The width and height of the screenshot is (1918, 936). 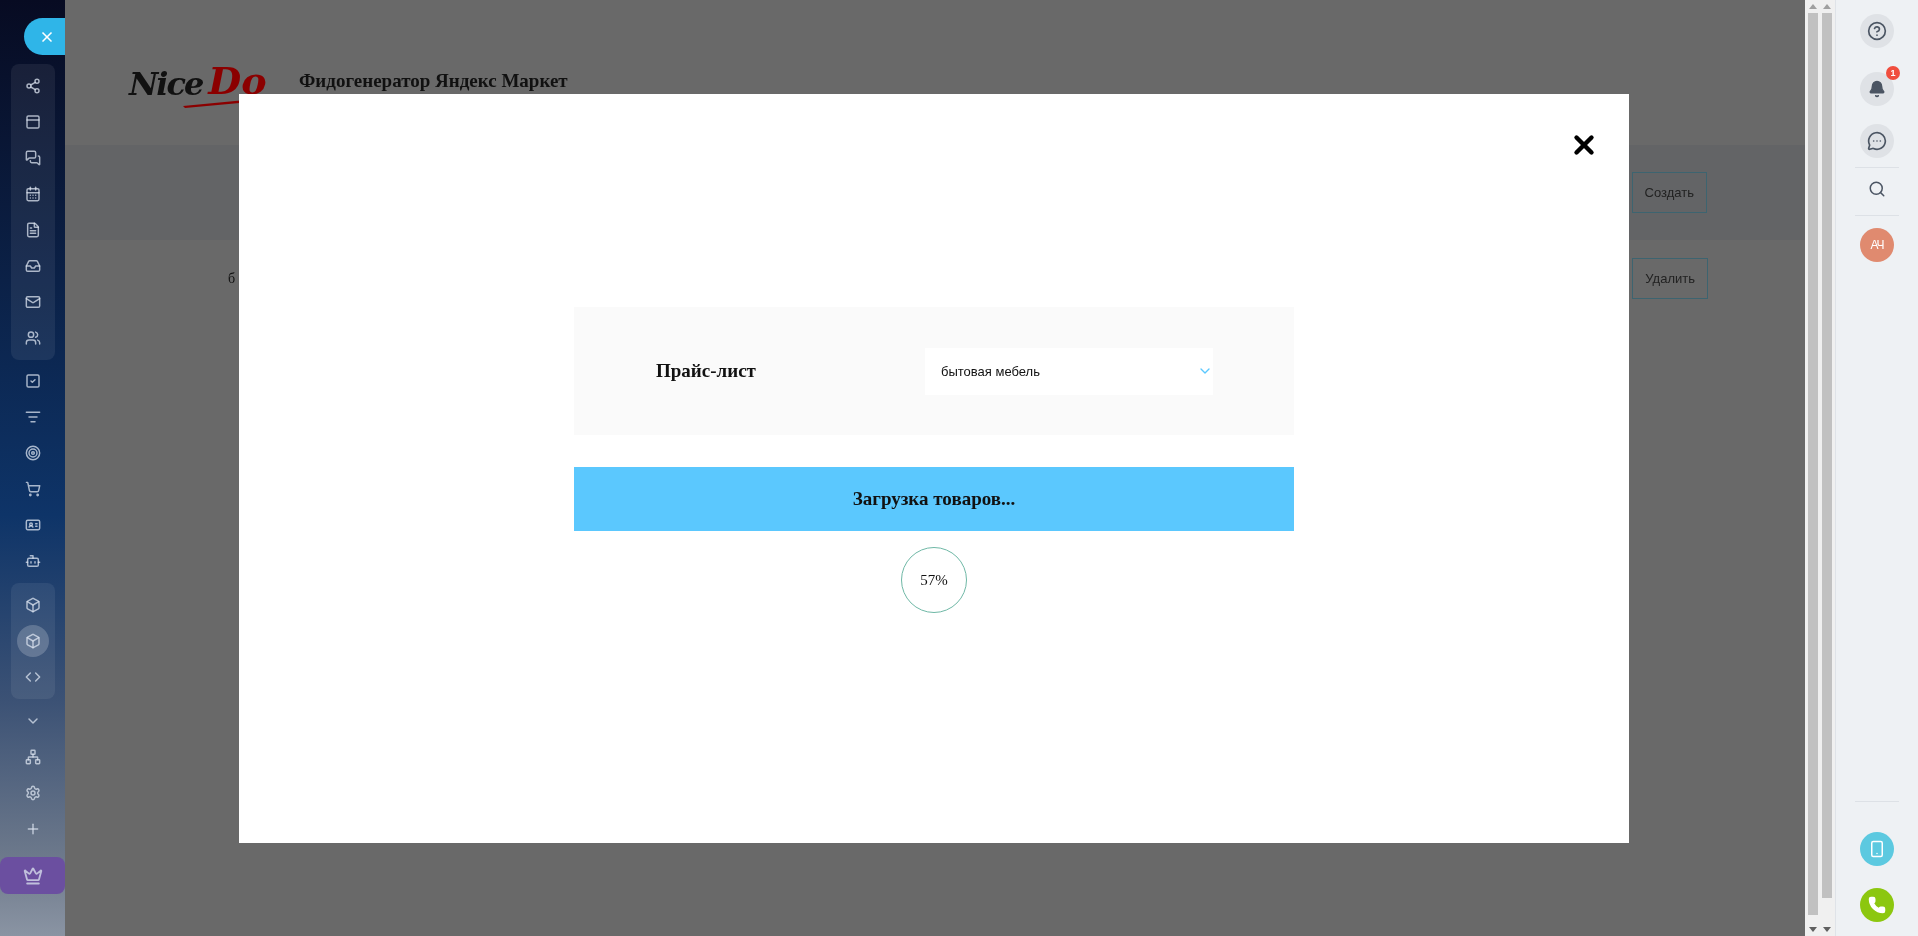 What do you see at coordinates (44, 36) in the screenshot?
I see `close-button` at bounding box center [44, 36].